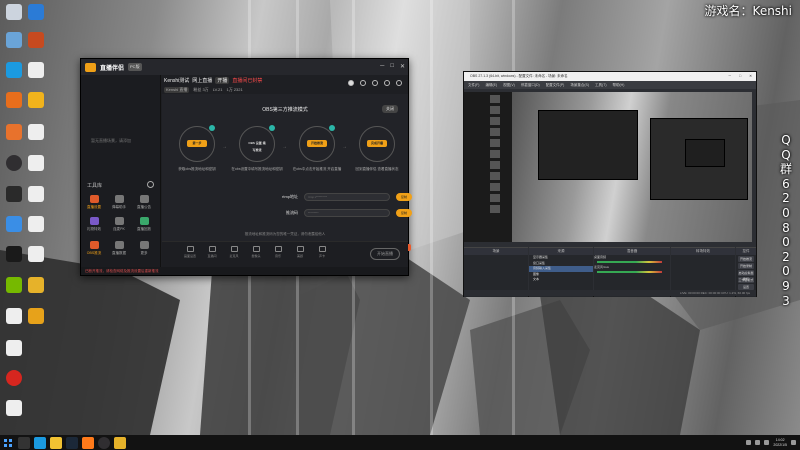  I want to click on desktop-recycle-bin-icon, so click(14, 12).